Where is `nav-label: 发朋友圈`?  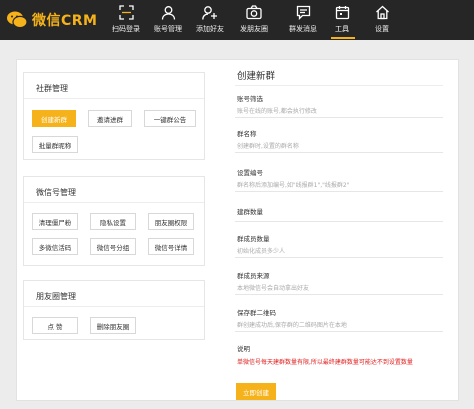
nav-label: 发朋友圈 is located at coordinates (254, 29).